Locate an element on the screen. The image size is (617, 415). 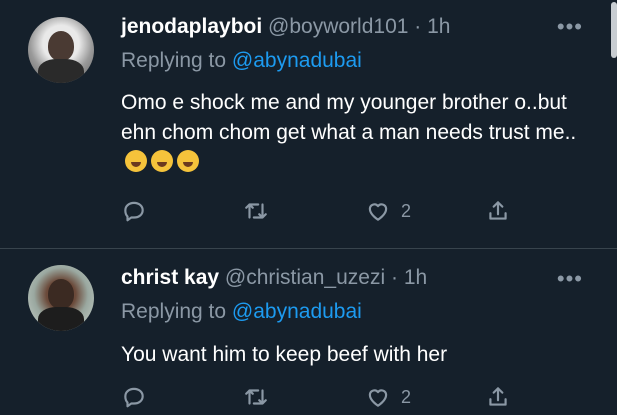
user-handle: @boyworld101 is located at coordinates (338, 26).